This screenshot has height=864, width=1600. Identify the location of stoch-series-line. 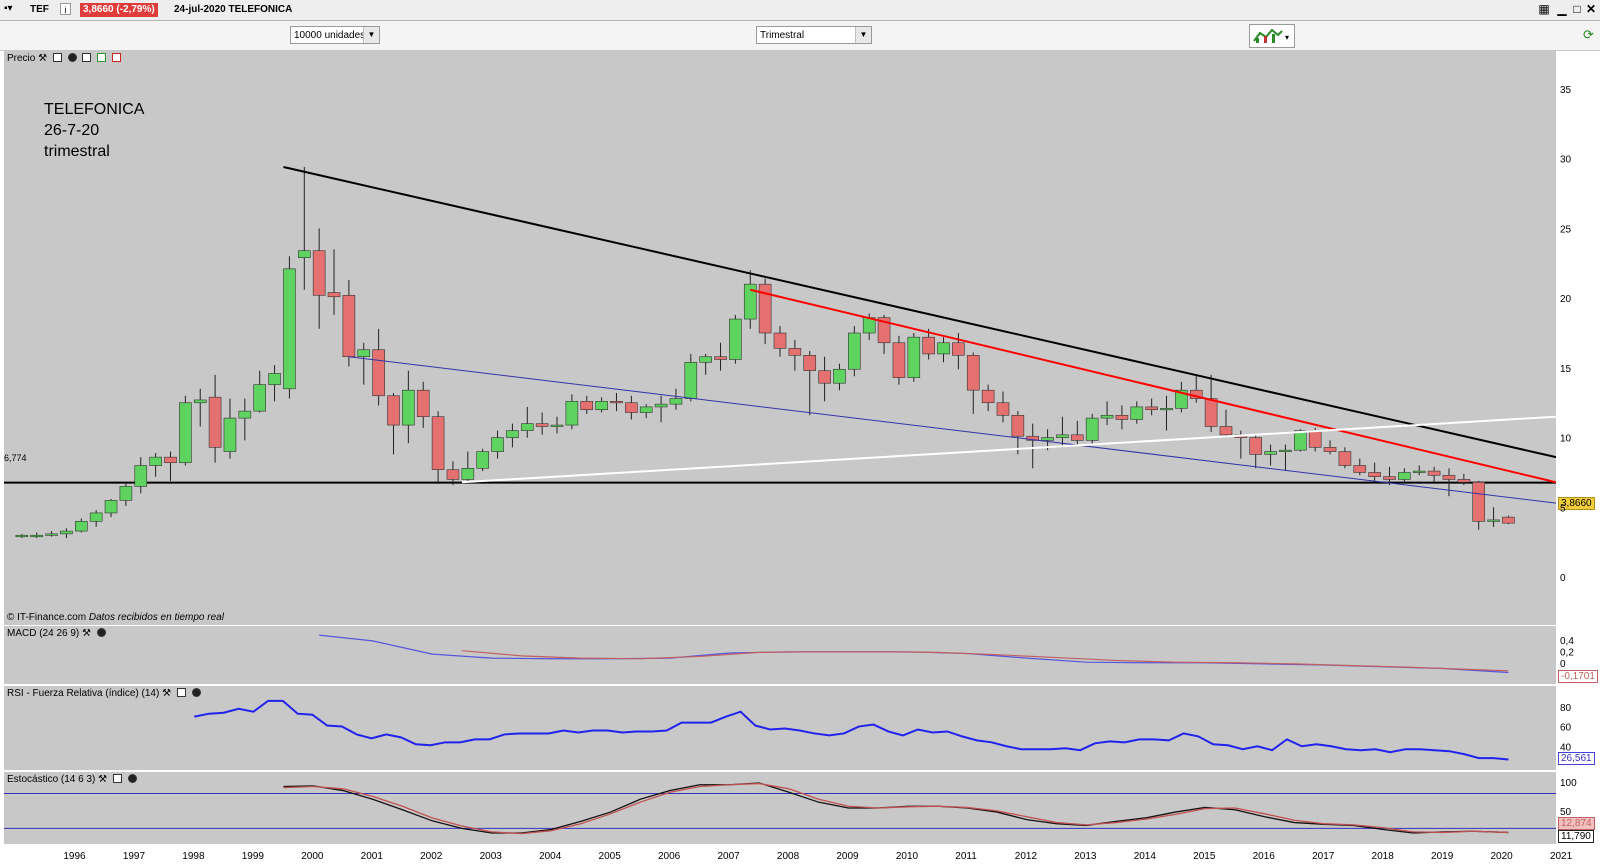
(896, 808).